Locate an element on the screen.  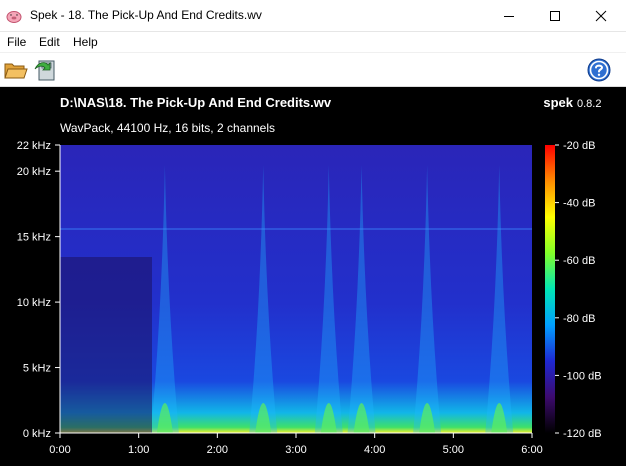
db-tick-label: -100 dB is located at coordinates (582, 376).